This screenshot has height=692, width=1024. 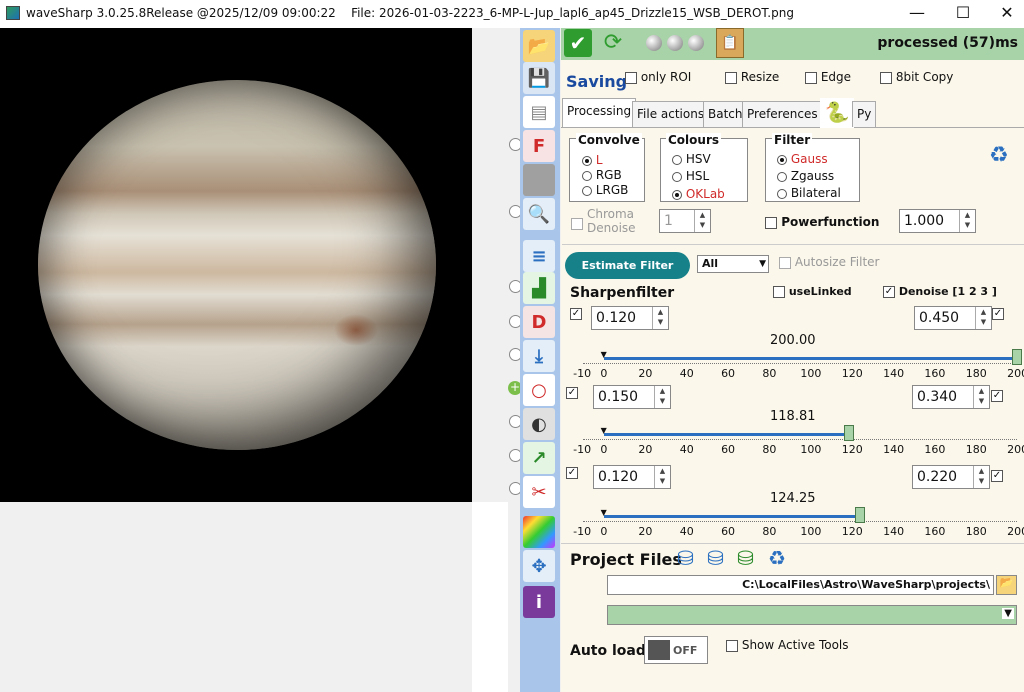 I want to click on db-export-icon: ⛁, so click(x=745, y=558).